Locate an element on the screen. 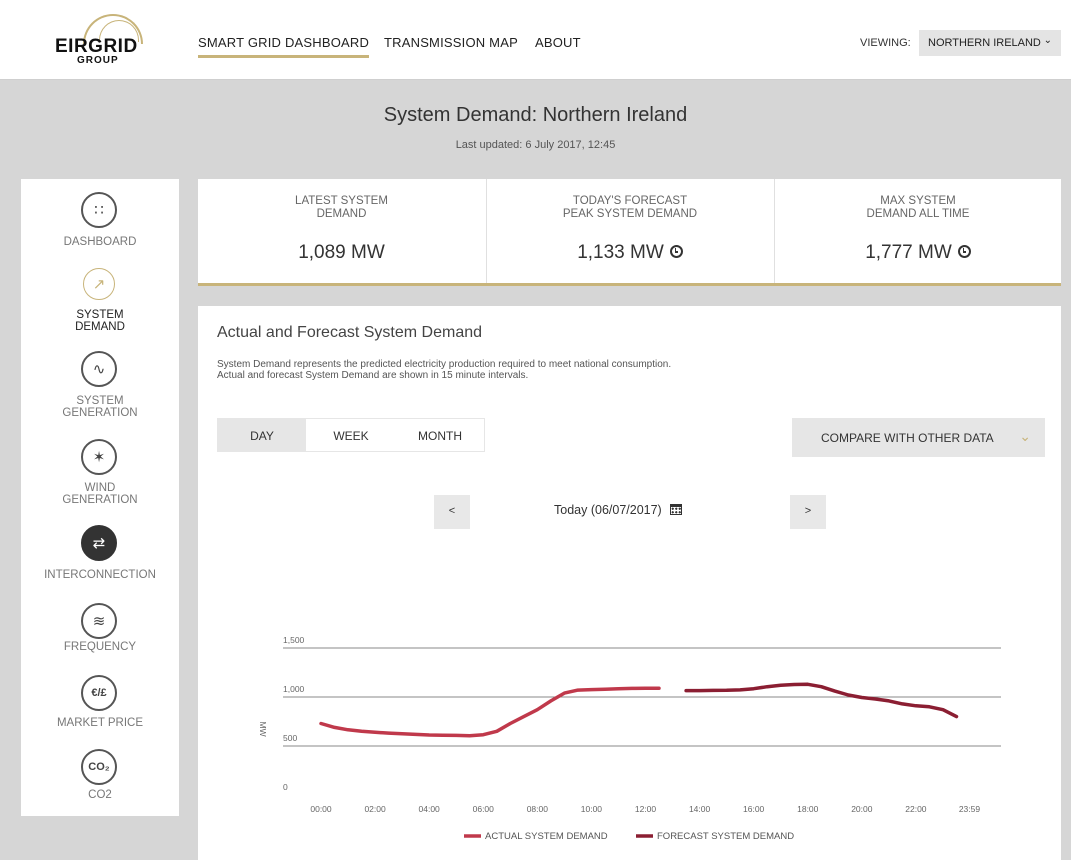  eirgrid-logo: EIRGRID GROUP is located at coordinates (105, 40).